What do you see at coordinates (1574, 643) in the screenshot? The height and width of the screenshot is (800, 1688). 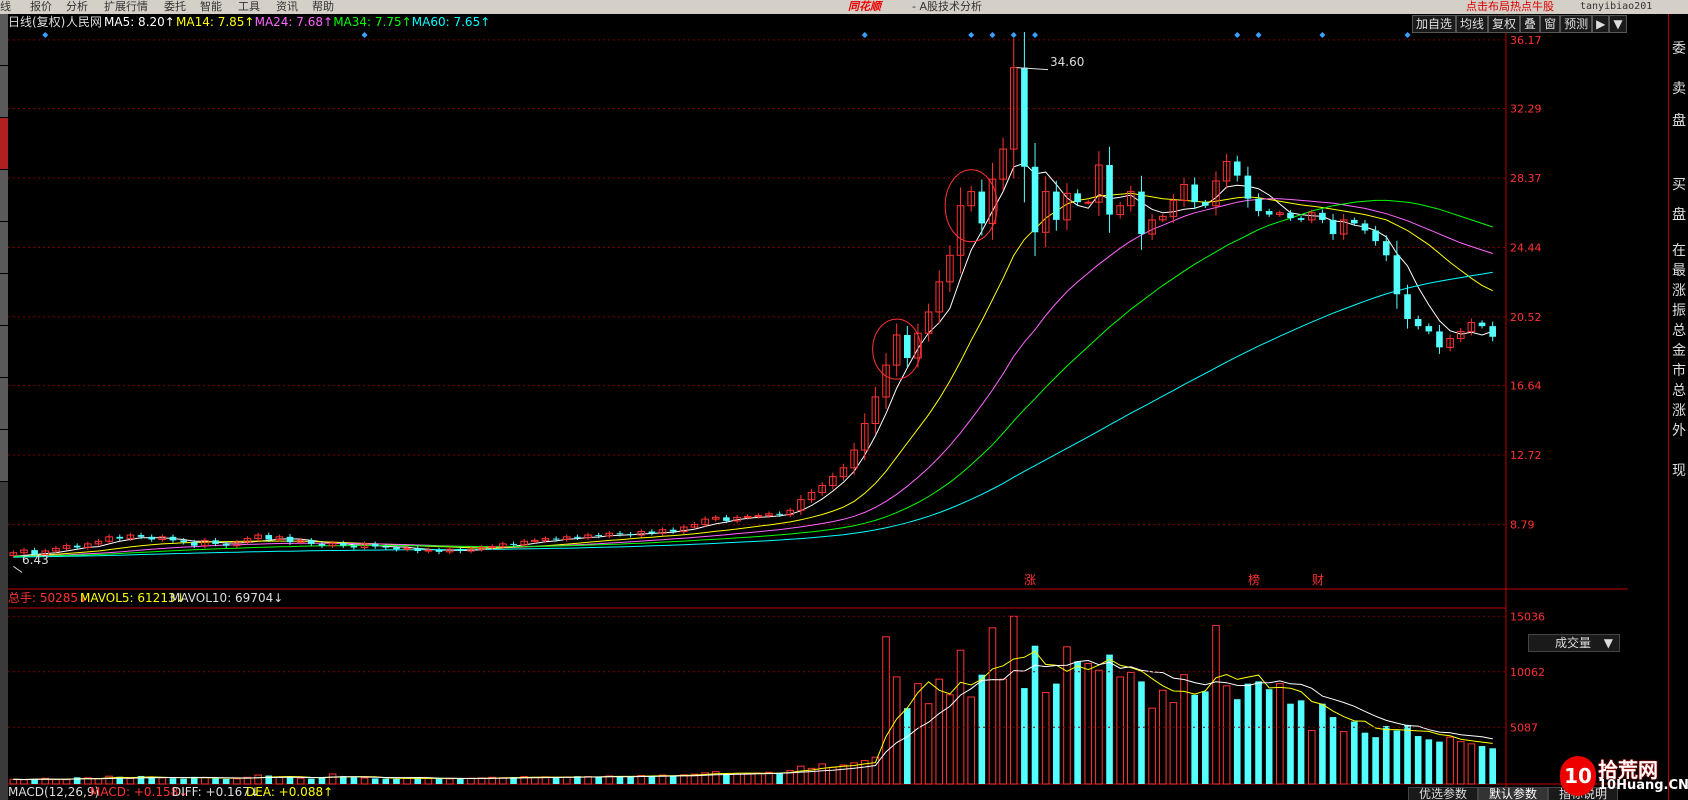 I see `indicator-select: 成交量 ▼` at bounding box center [1574, 643].